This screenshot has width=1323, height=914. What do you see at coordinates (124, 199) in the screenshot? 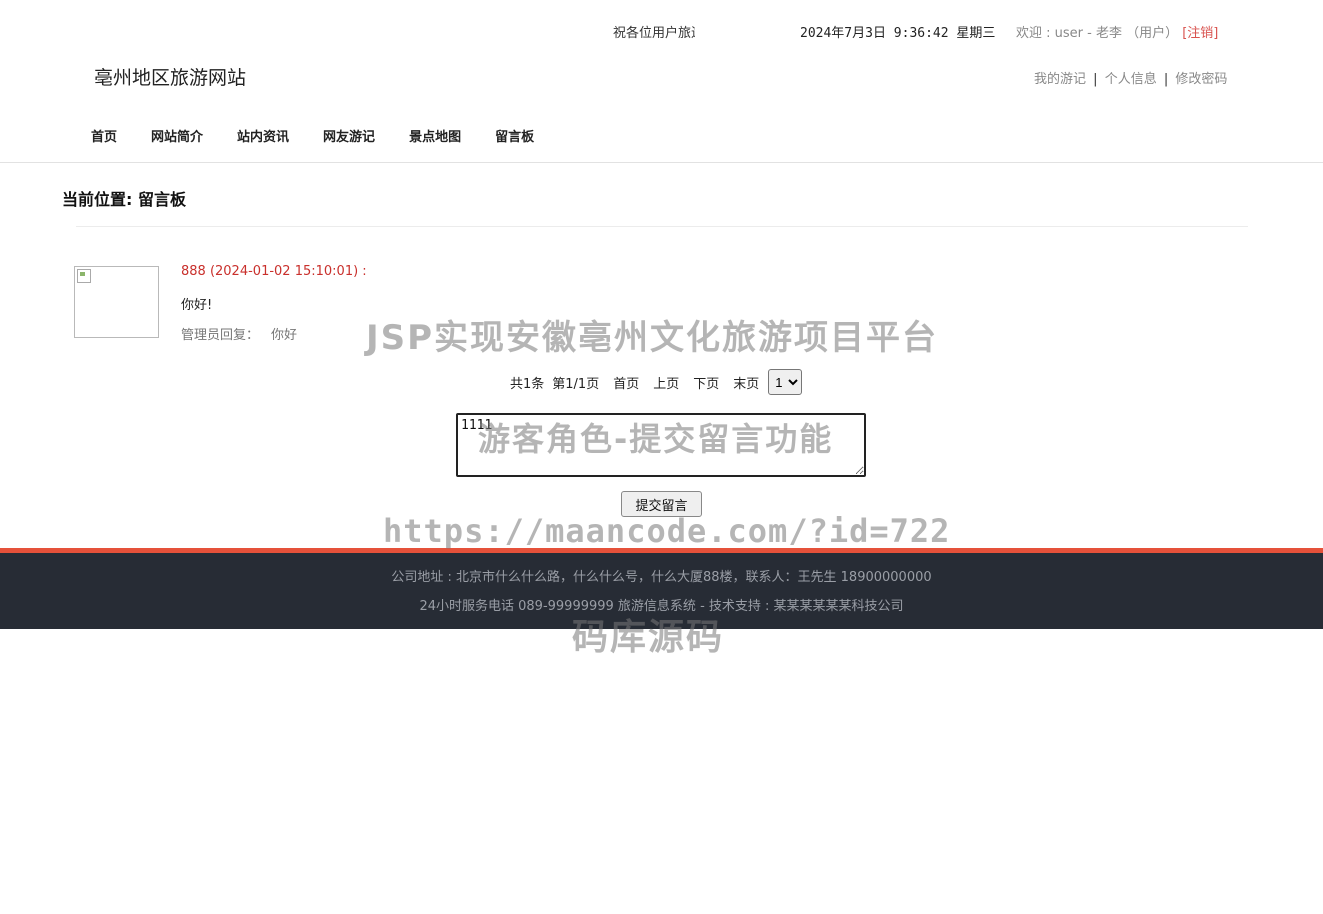
I see `breadcrumb: 当前位置: 留言板` at bounding box center [124, 199].